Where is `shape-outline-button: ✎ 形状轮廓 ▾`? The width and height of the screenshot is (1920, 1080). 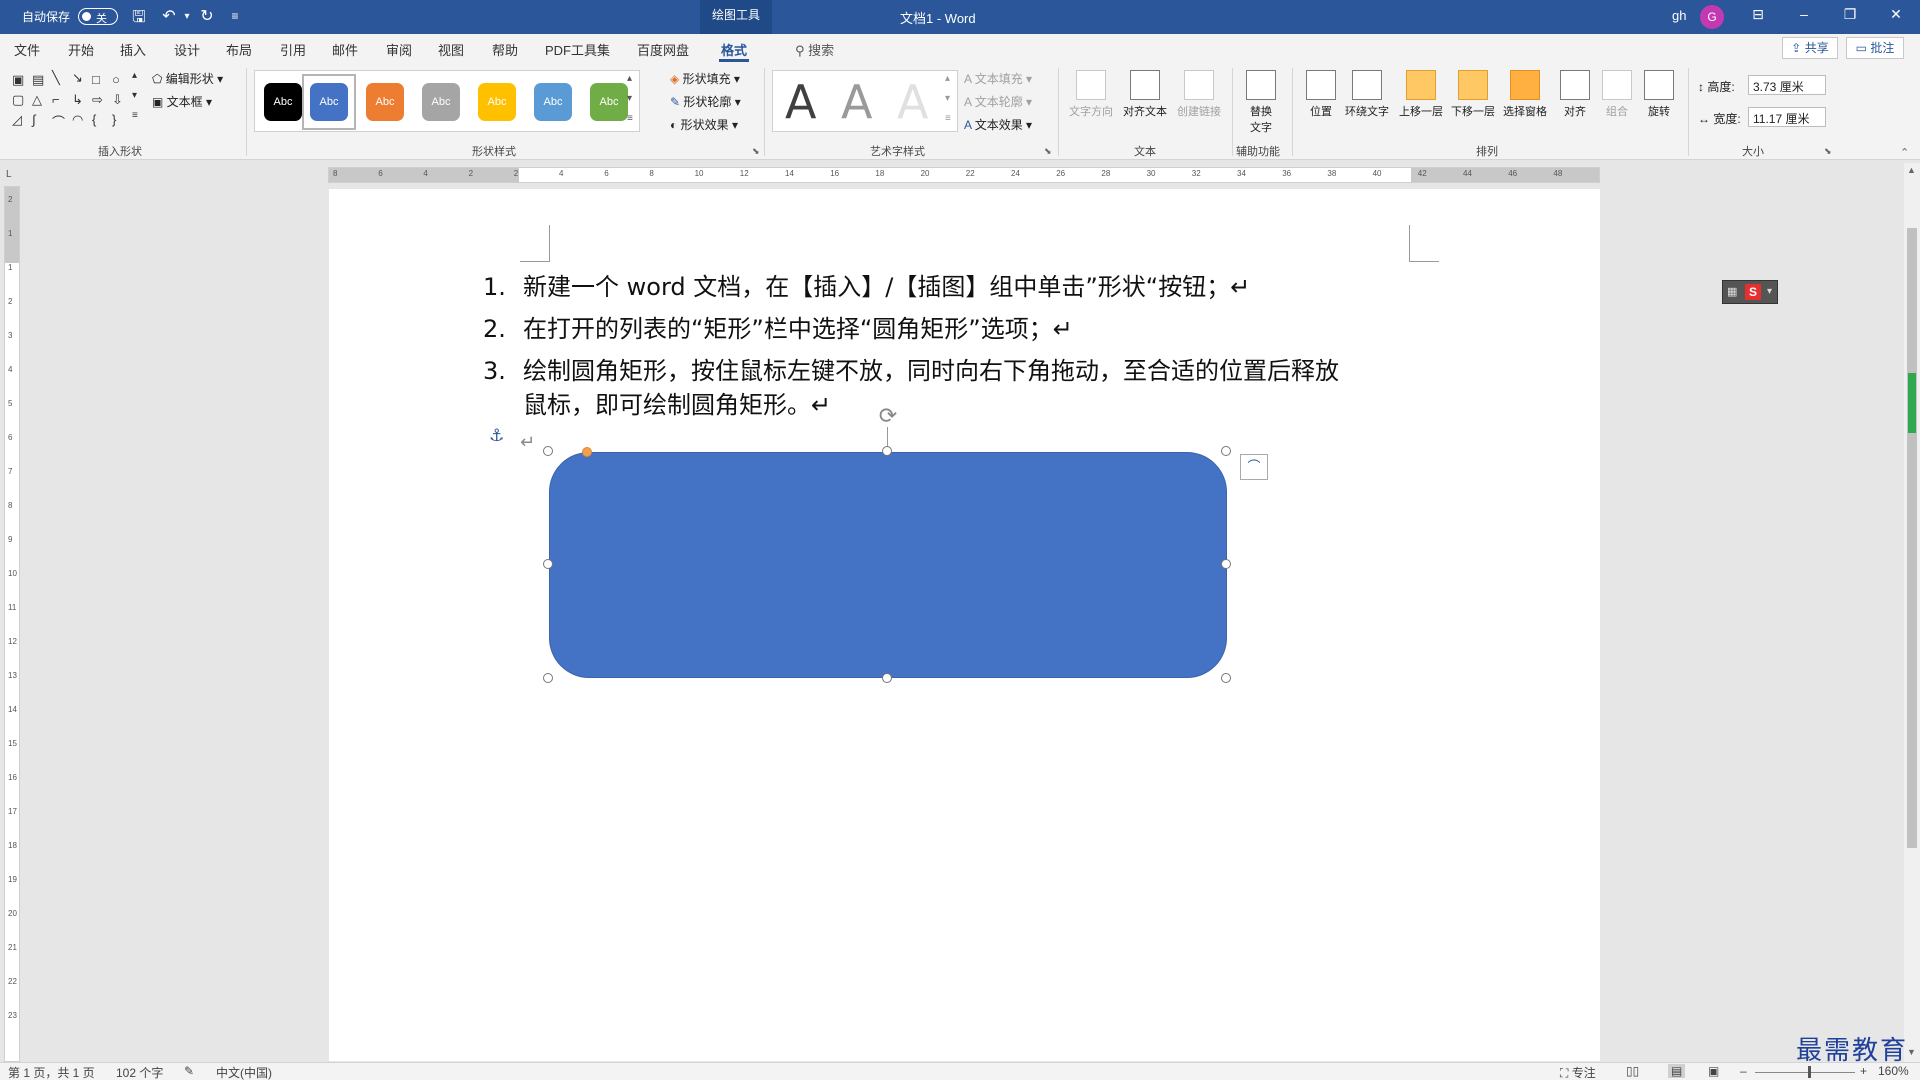 shape-outline-button: ✎ 形状轮廓 ▾ is located at coordinates (705, 101).